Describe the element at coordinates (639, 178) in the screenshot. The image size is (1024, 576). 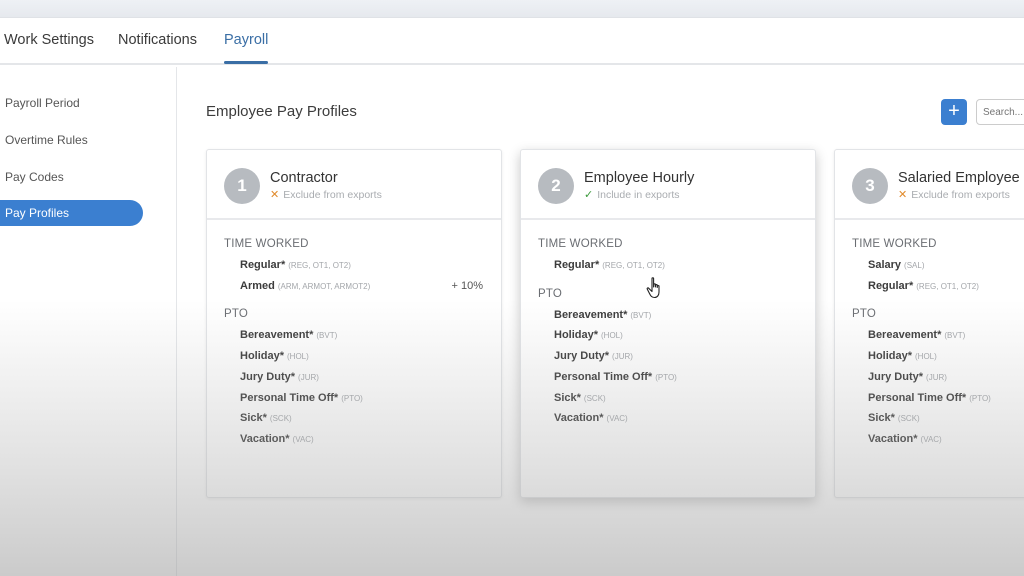
I see `profile-name: Employee Hourly` at that location.